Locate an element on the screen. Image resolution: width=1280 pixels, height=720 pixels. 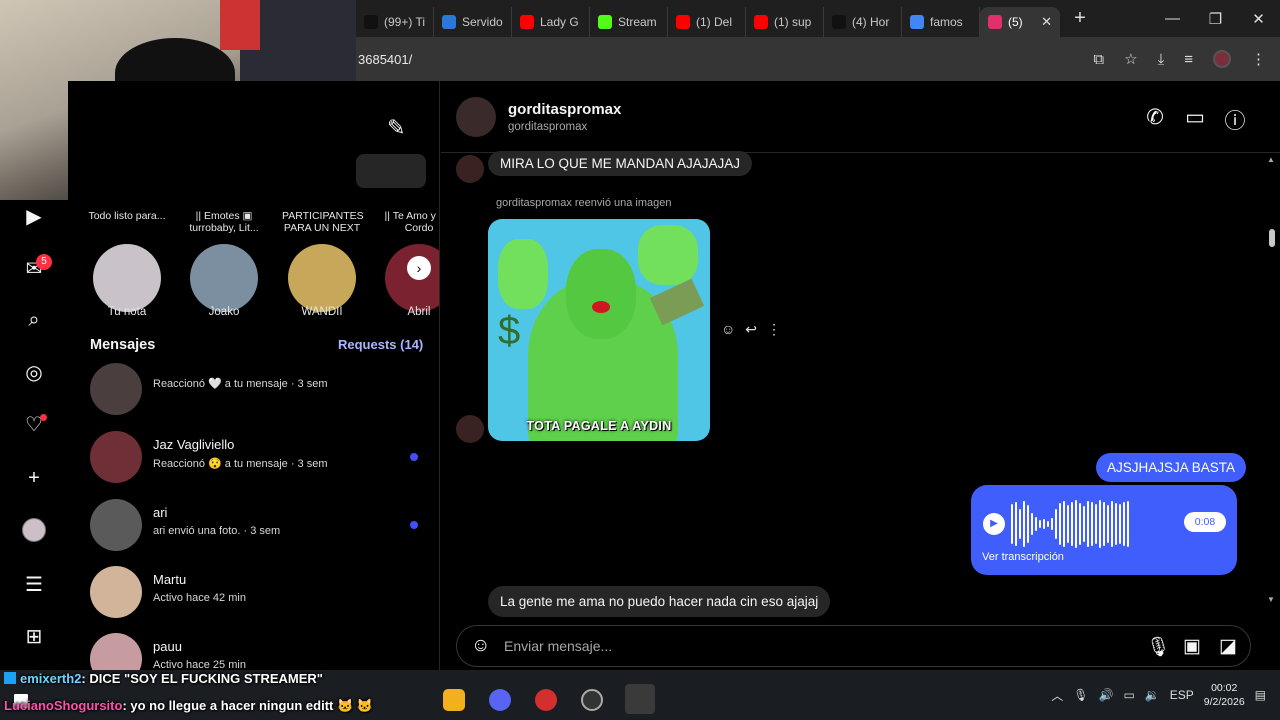
address-bar-actions: ⧉ ☆ ⤓ ≡ ⋮ is located at coordinates (1186, 59).